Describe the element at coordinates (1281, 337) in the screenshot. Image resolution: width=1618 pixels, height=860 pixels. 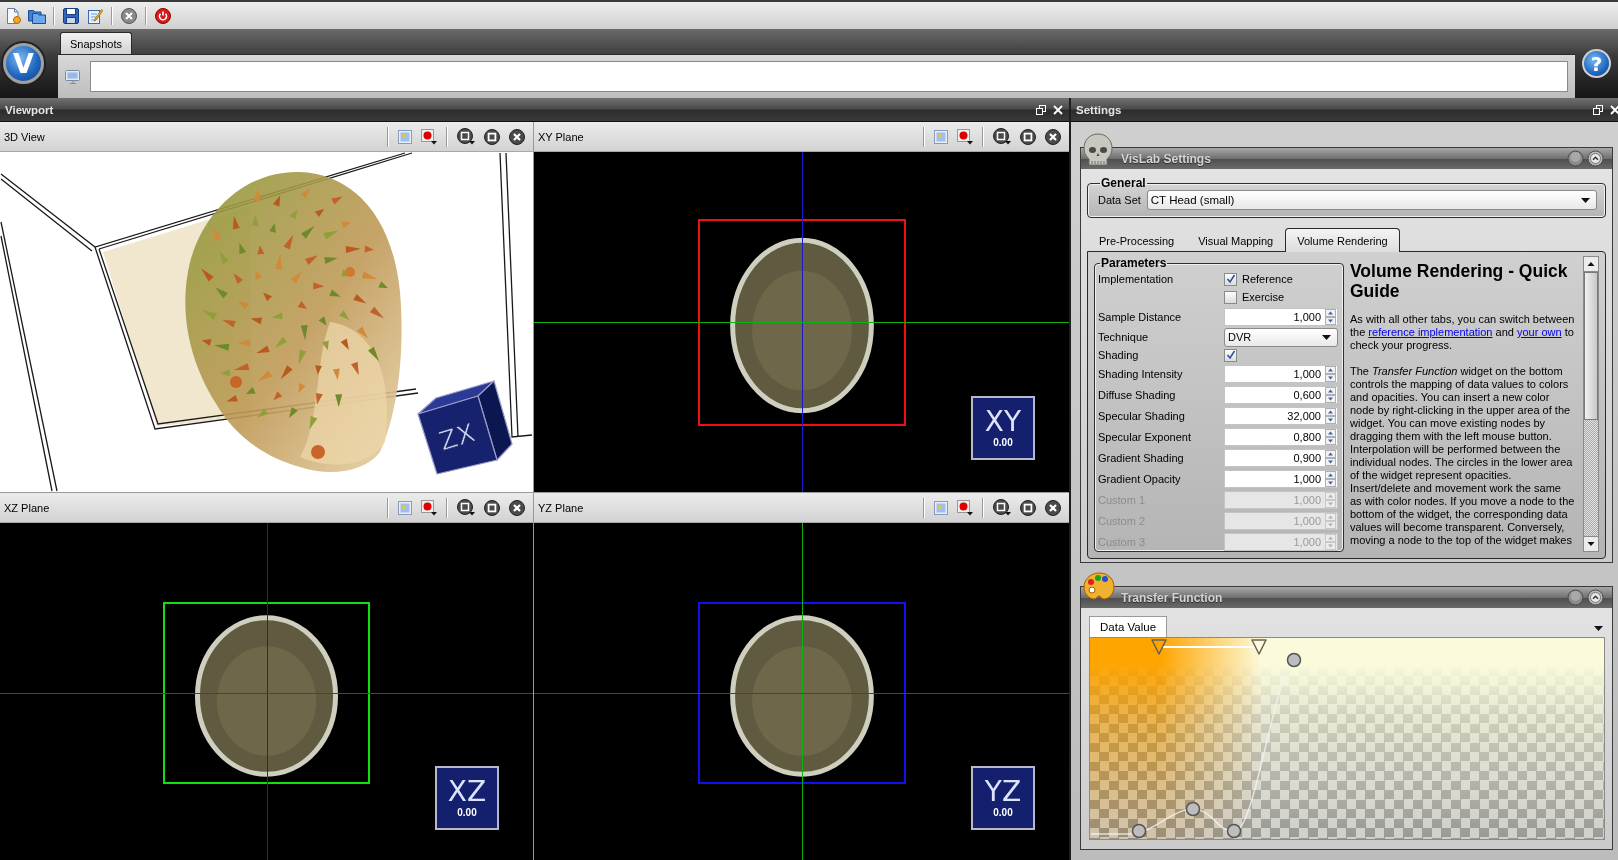
I see `technique-dropdown: DVR` at that location.